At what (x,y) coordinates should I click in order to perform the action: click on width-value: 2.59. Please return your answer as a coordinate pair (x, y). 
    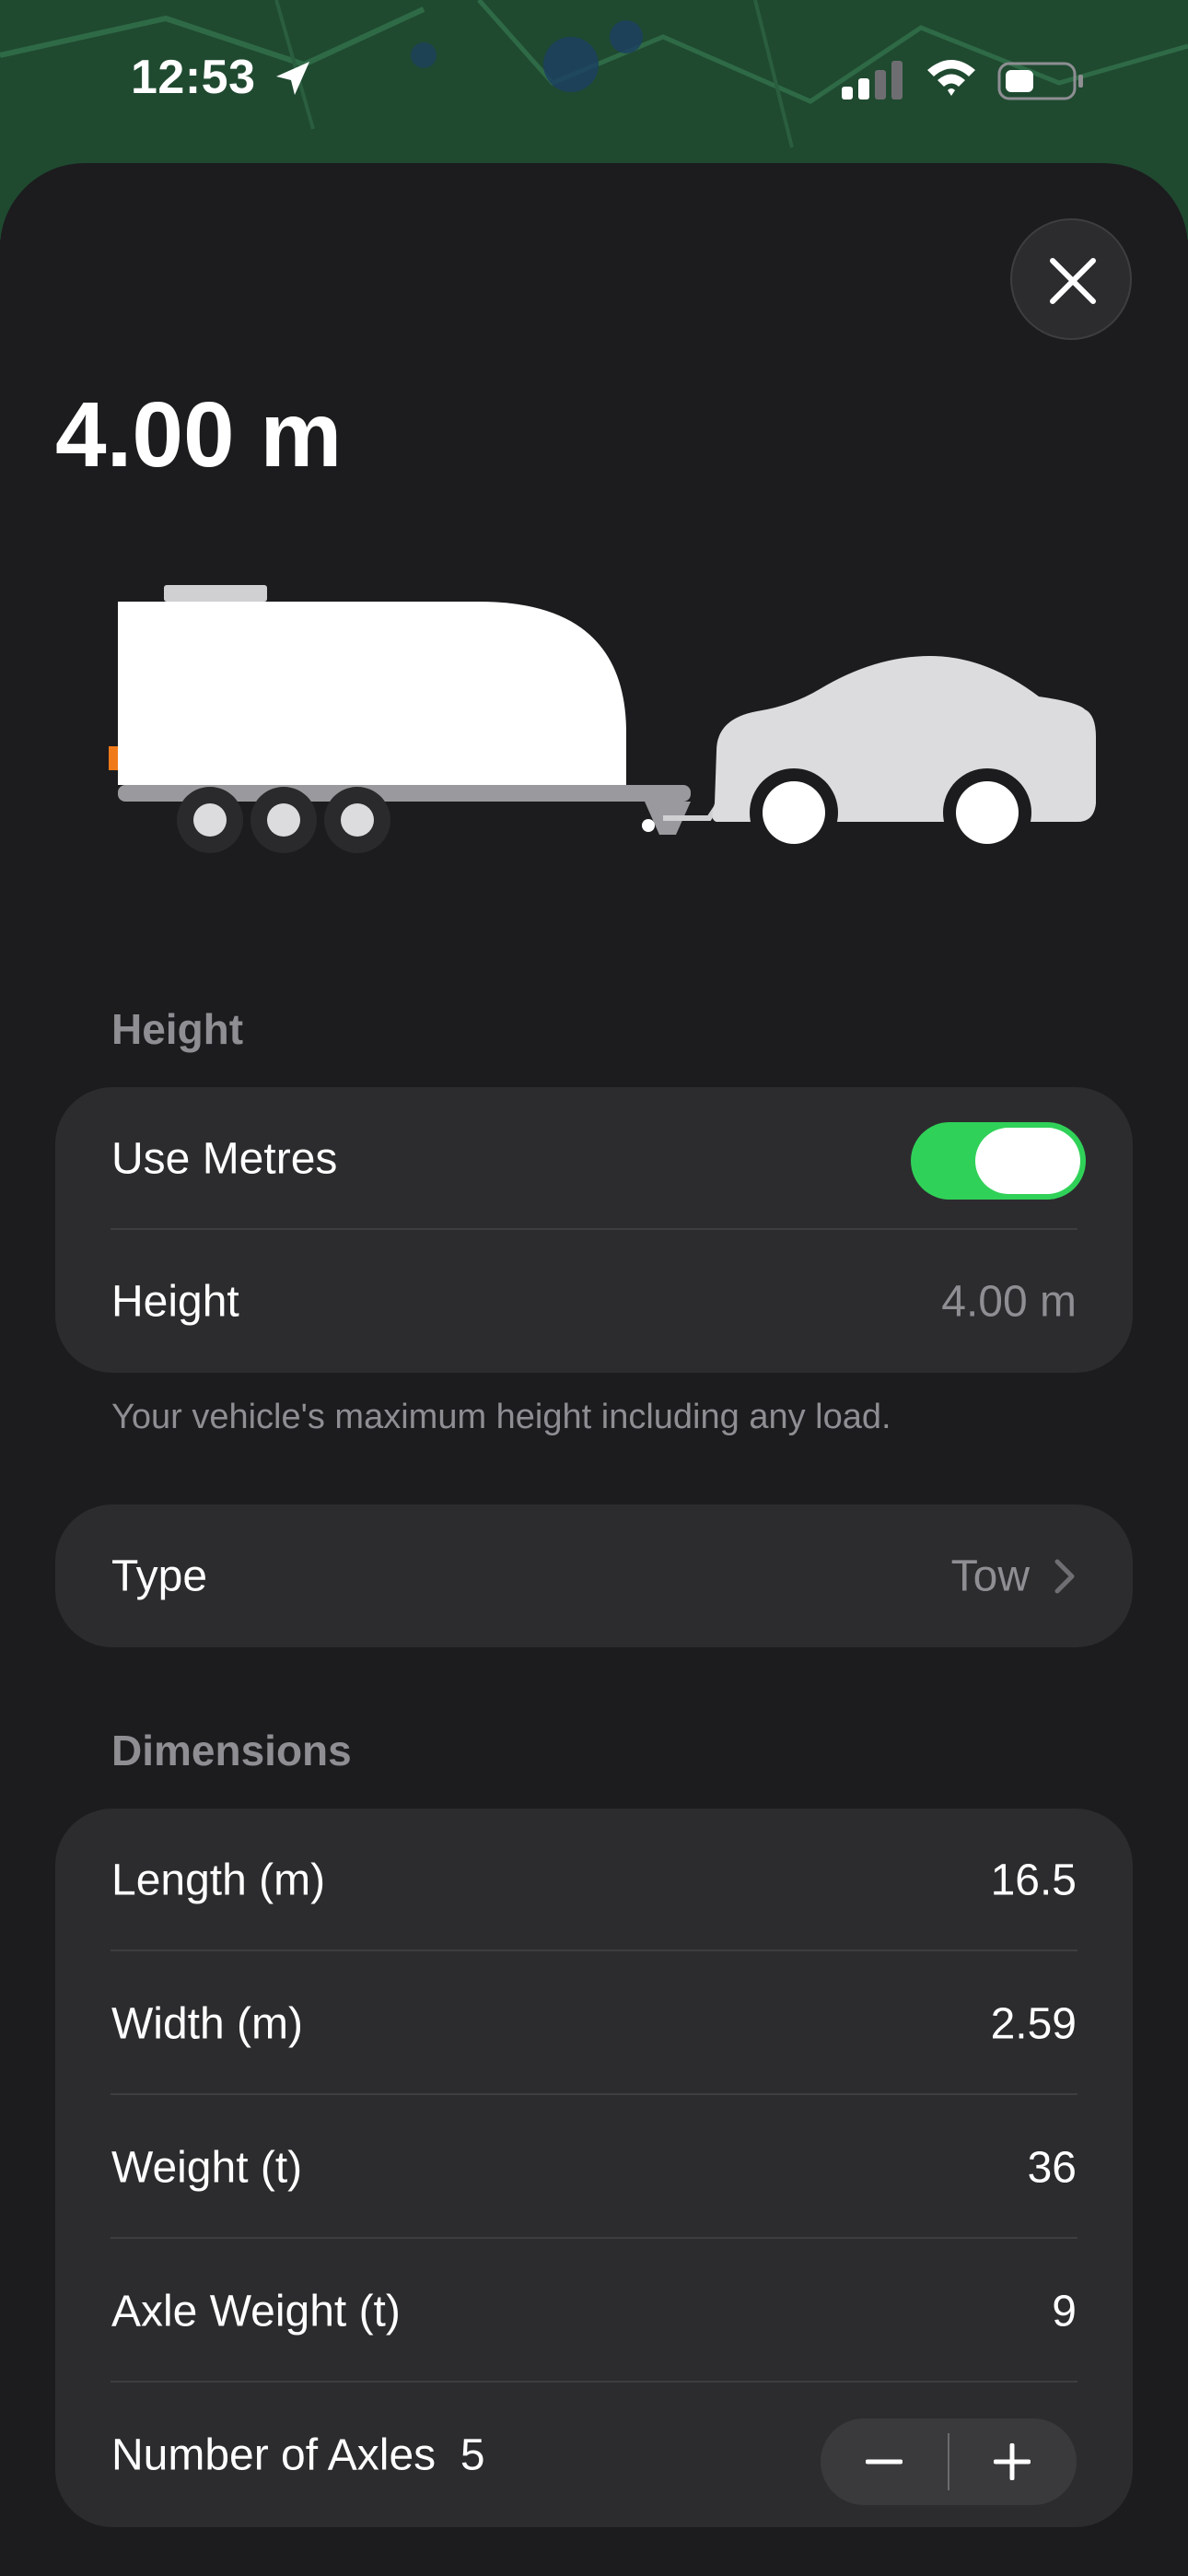
    Looking at the image, I should click on (1033, 2023).